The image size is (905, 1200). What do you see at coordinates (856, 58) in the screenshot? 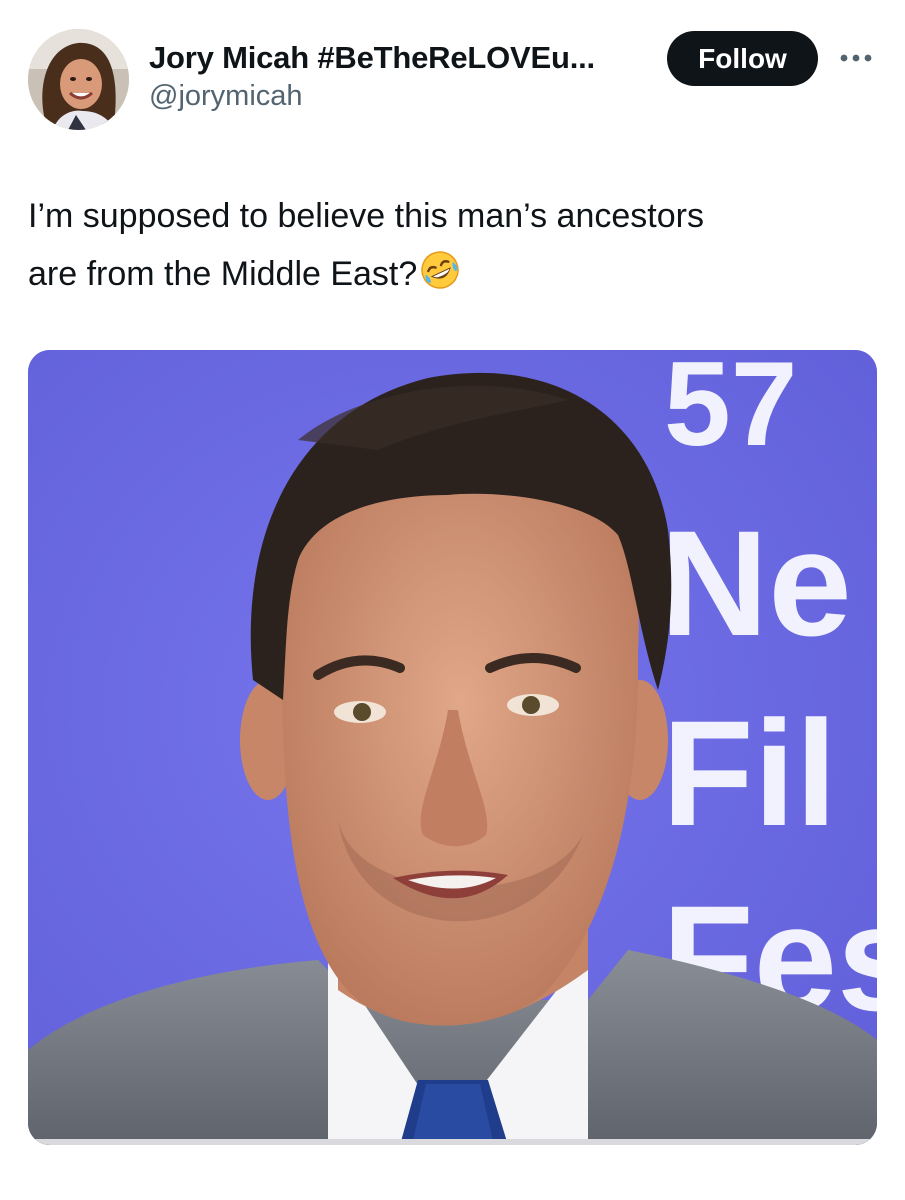
I see `more-horizontal-icon` at bounding box center [856, 58].